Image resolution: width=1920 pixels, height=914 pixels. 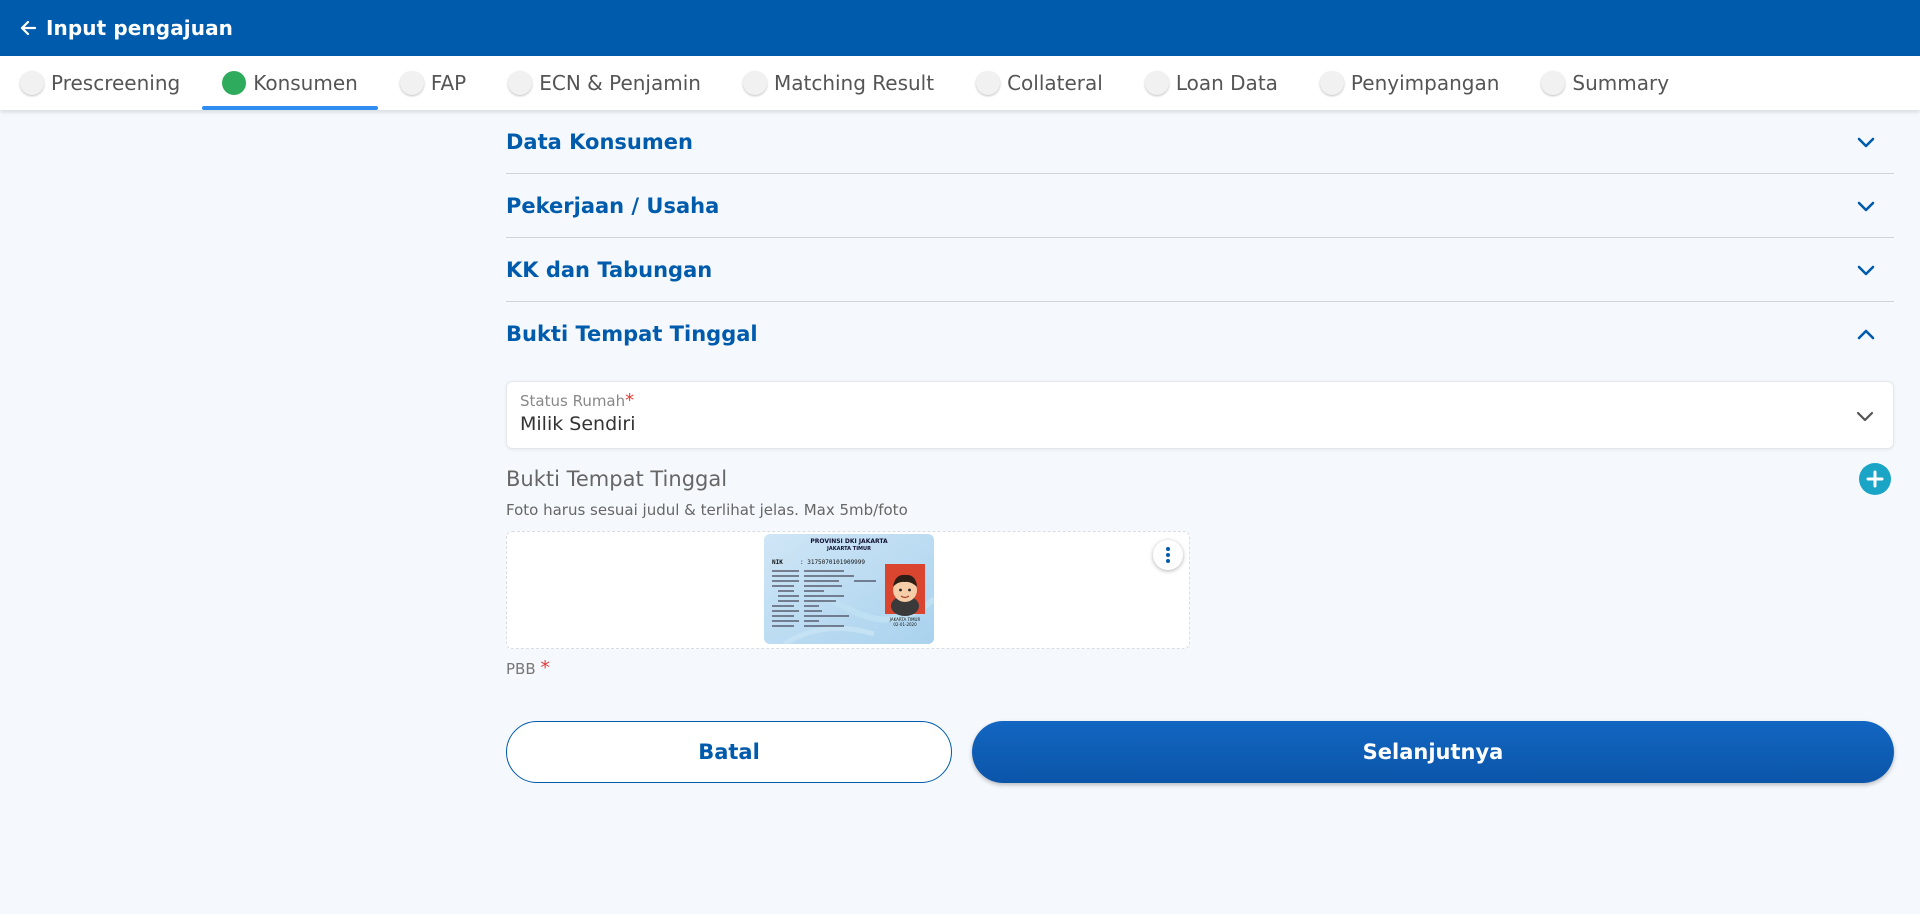 What do you see at coordinates (1200, 415) in the screenshot?
I see `status-rumah-select: Status Rumah* Milik Sendiri` at bounding box center [1200, 415].